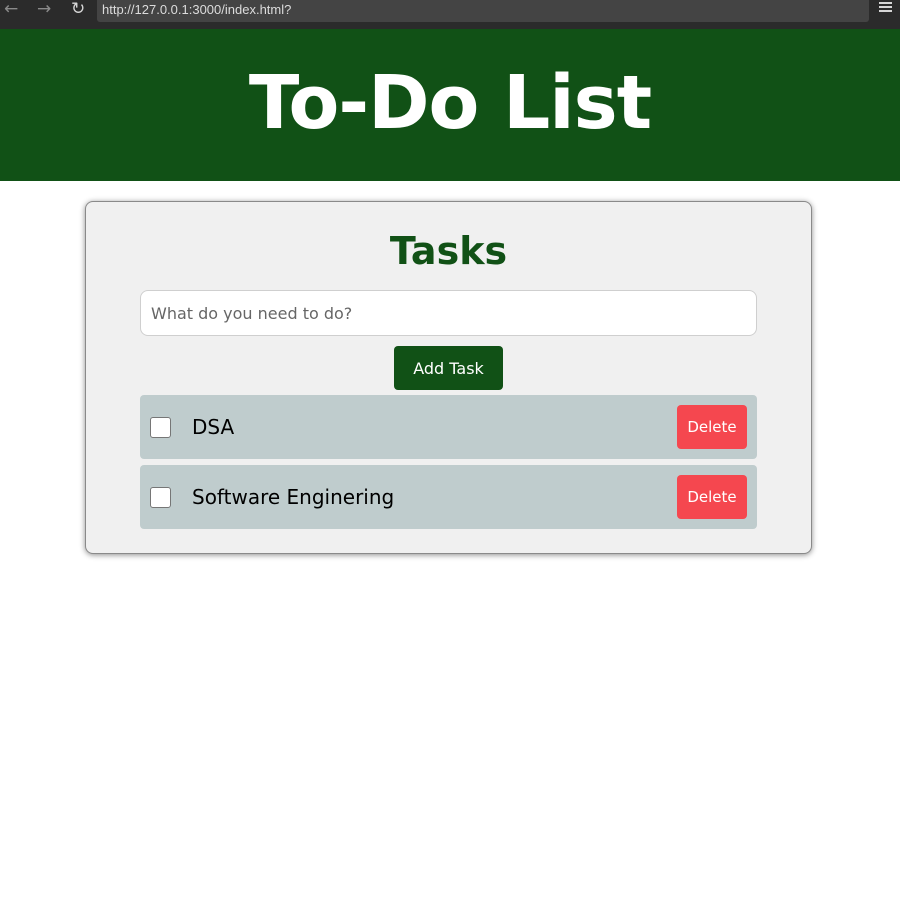  What do you see at coordinates (78, 9) in the screenshot?
I see `reload-icon: ↻` at bounding box center [78, 9].